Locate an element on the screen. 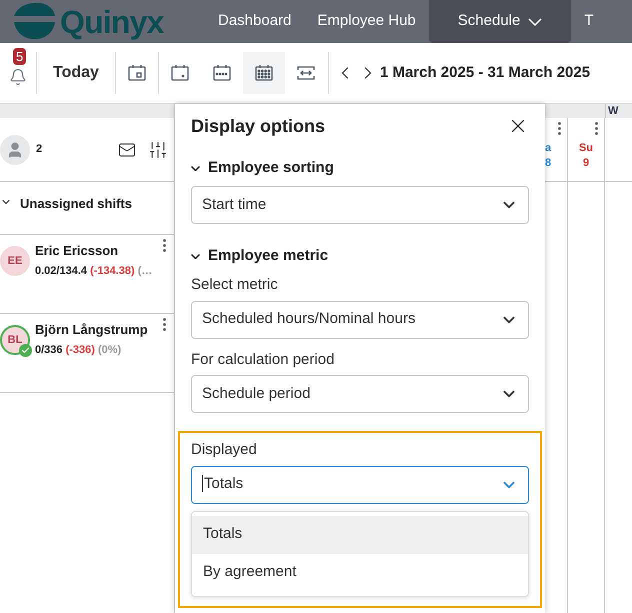 This screenshot has height=613, width=632. select-field: Scheduled hours/Nominal hours is located at coordinates (360, 319).